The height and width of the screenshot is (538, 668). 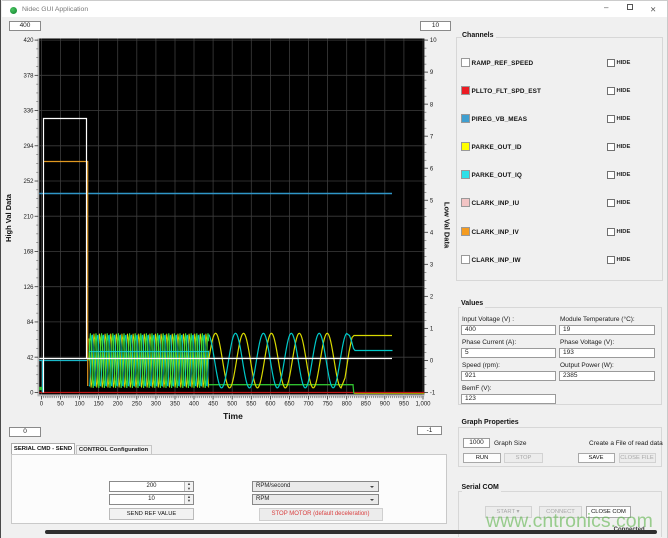 I want to click on svg-text: 210, so click(x=28, y=217).